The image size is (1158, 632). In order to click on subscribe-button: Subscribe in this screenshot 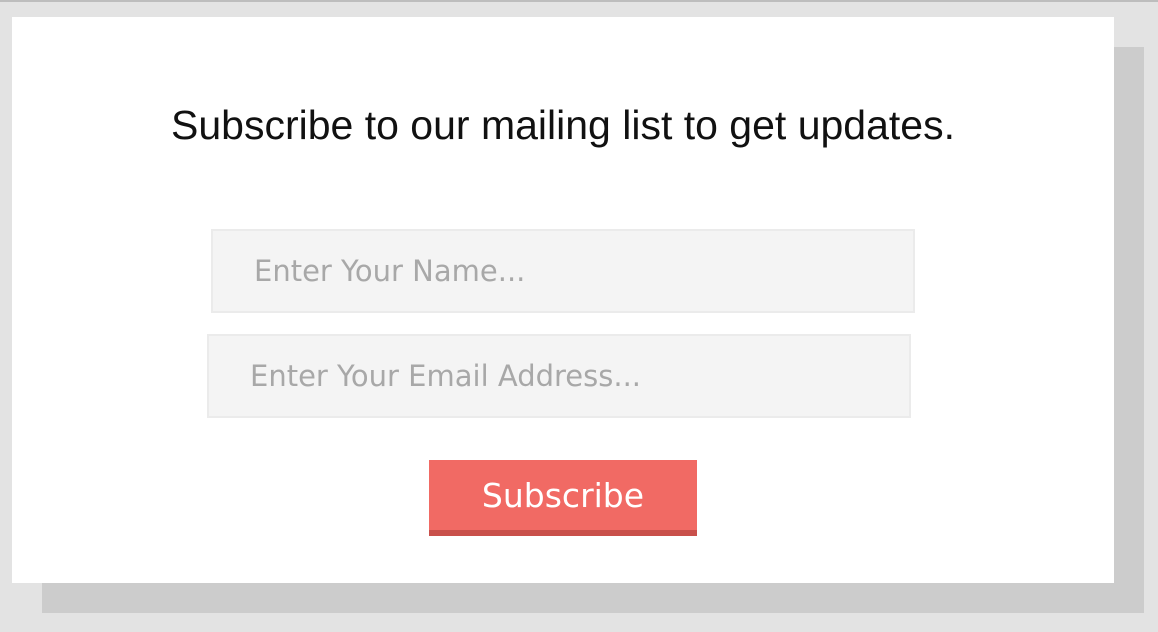, I will do `click(563, 498)`.